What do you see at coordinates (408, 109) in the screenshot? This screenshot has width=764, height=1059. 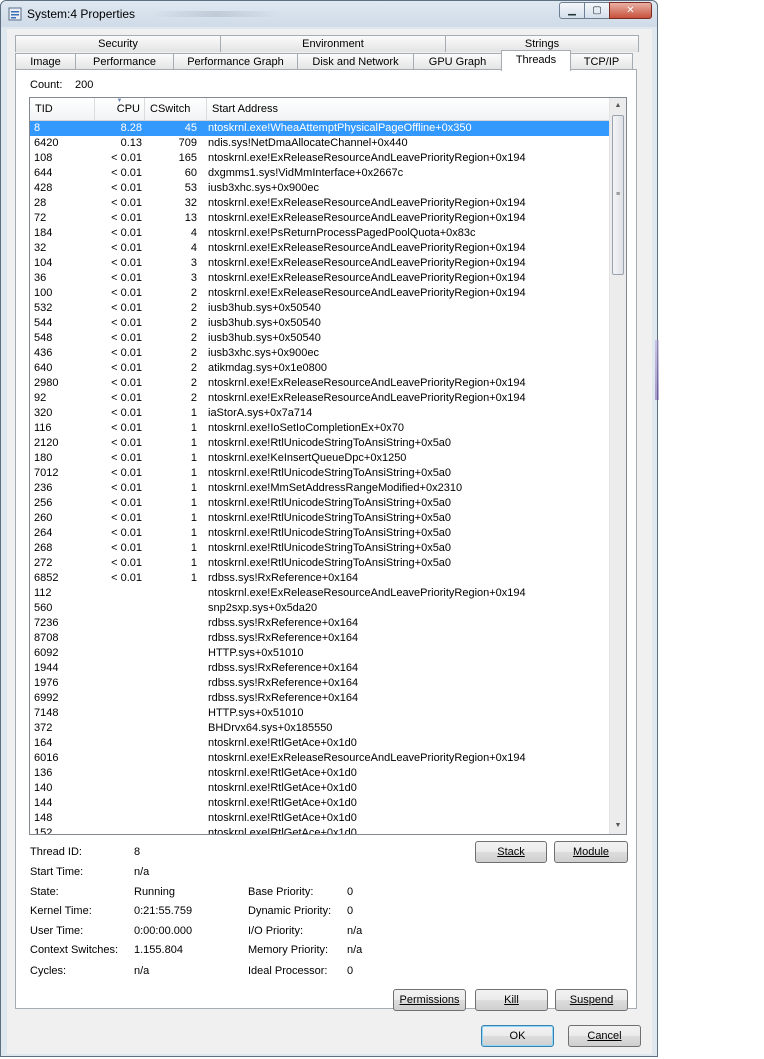 I see `column-header-start-address: Start Address` at bounding box center [408, 109].